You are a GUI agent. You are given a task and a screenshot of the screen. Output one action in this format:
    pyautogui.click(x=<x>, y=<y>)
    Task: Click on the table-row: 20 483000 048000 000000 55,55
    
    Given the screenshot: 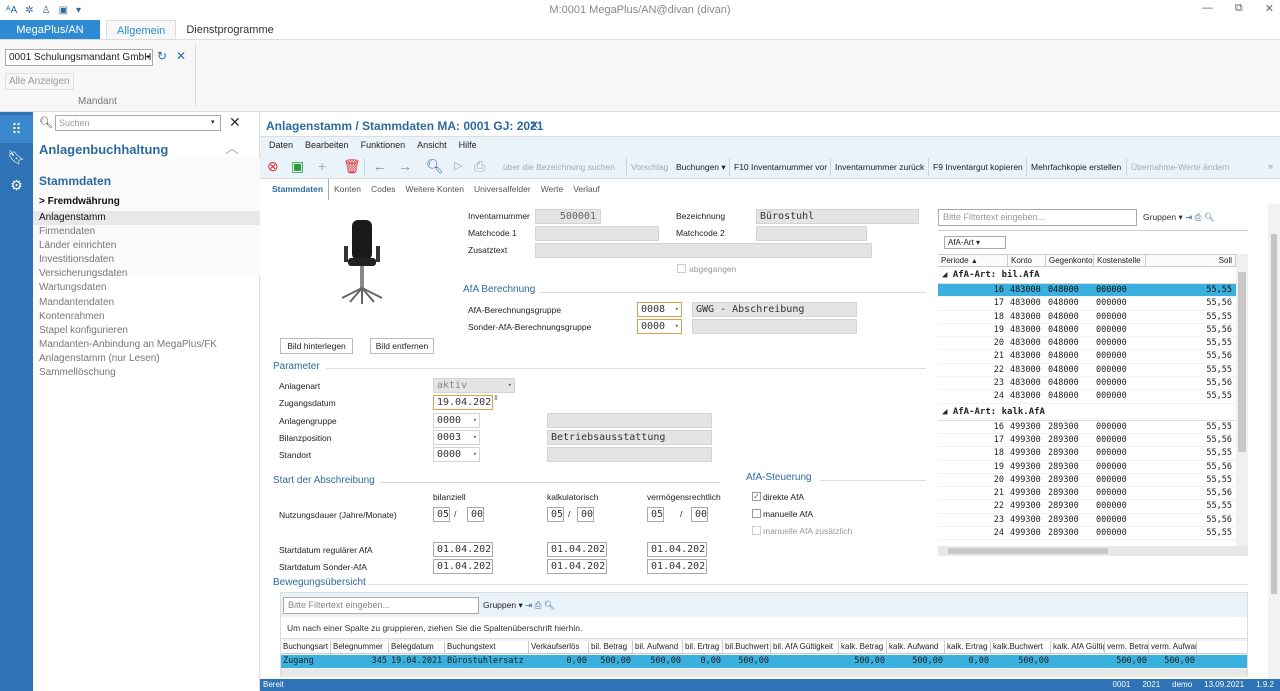 What is the action you would take?
    pyautogui.click(x=1087, y=344)
    